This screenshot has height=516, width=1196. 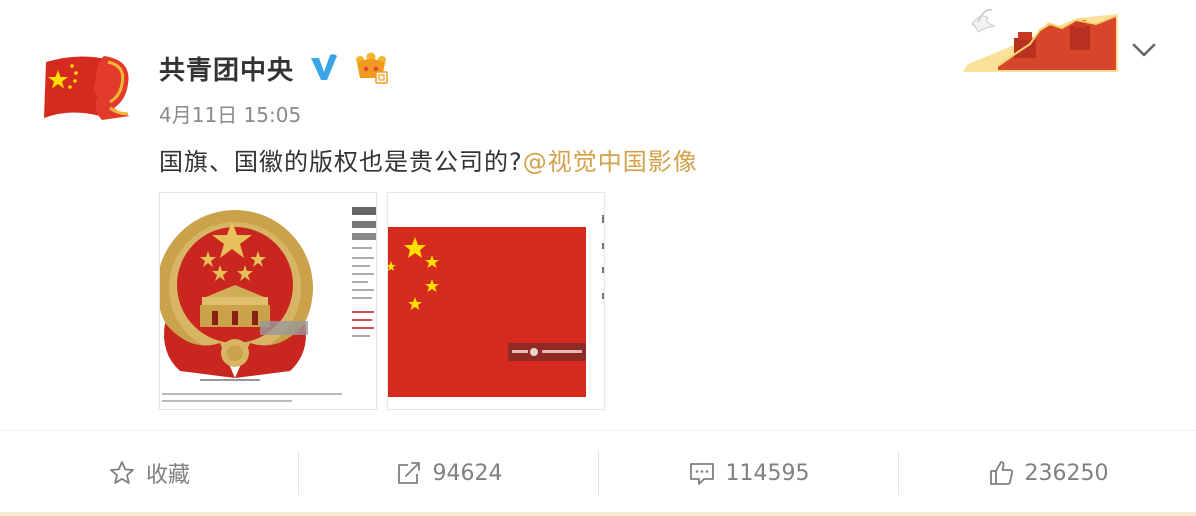 I want to click on great-wall-banner, so click(x=1038, y=39).